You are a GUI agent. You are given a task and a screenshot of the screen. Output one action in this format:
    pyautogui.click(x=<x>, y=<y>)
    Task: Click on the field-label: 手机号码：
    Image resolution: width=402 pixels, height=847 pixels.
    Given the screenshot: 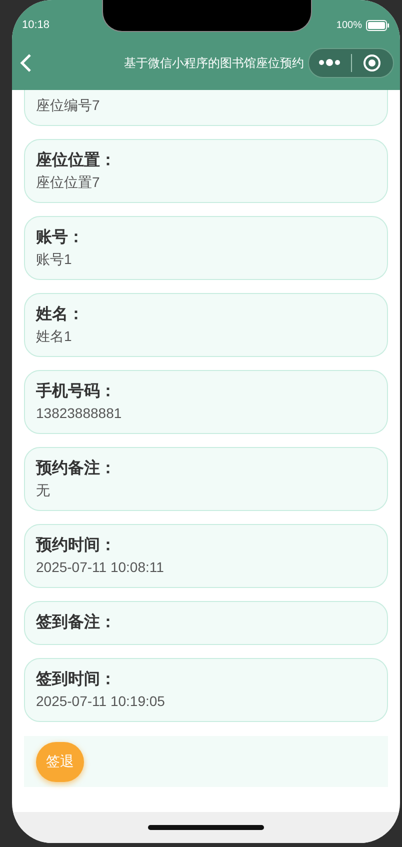 What is the action you would take?
    pyautogui.click(x=76, y=391)
    